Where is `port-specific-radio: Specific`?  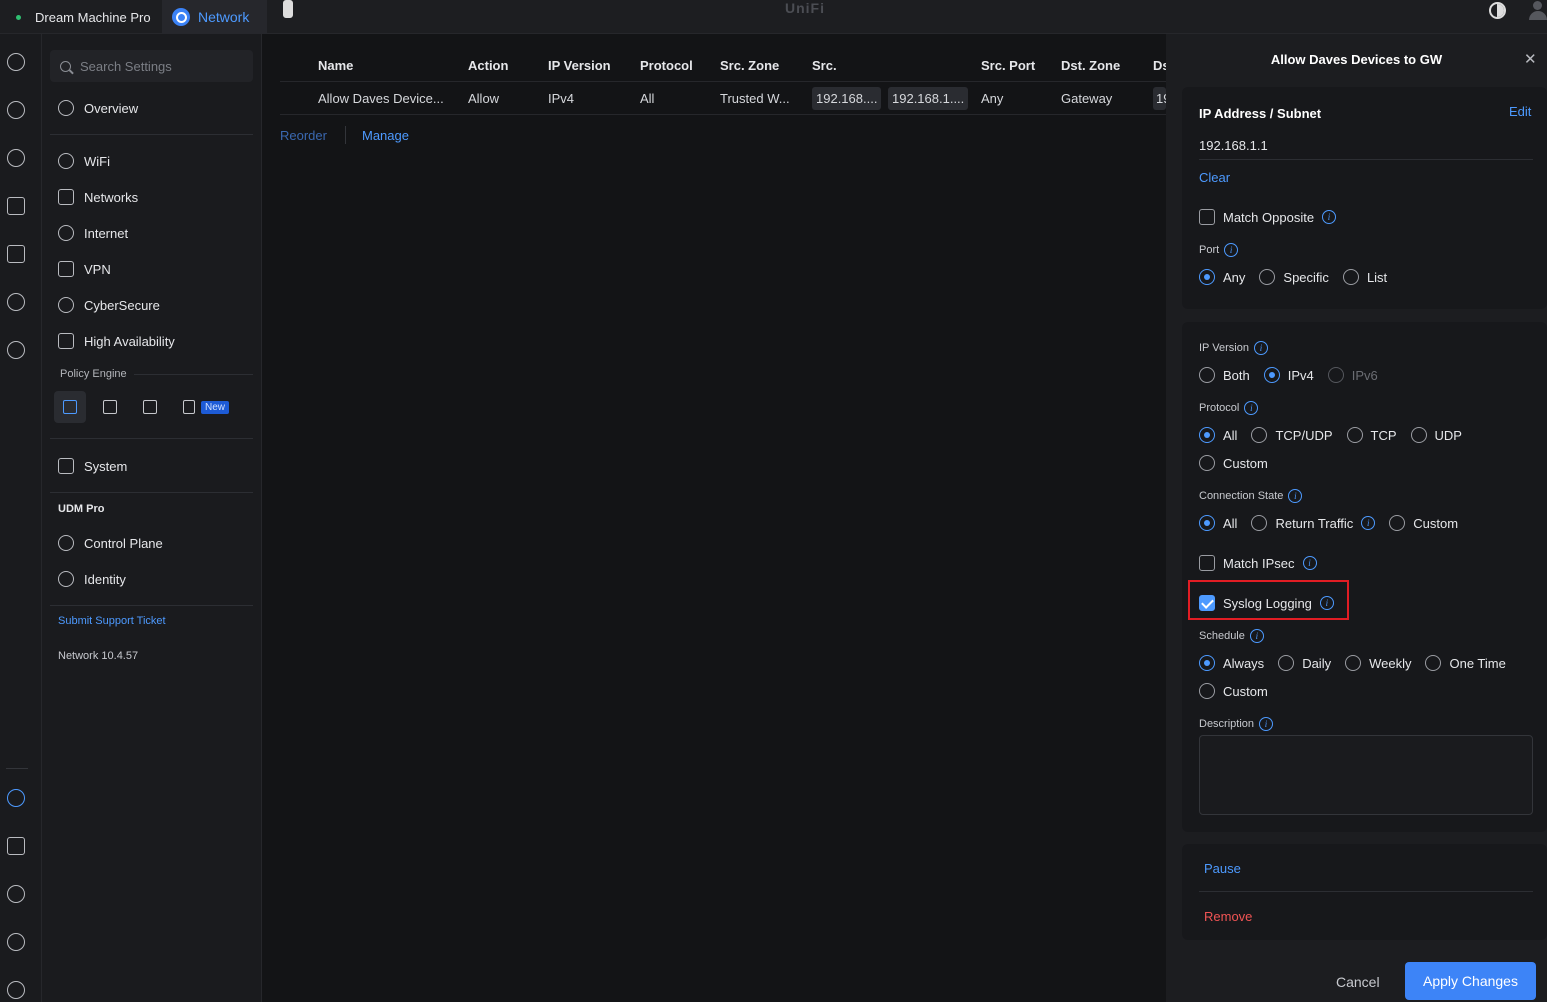
port-specific-radio: Specific is located at coordinates (1294, 277).